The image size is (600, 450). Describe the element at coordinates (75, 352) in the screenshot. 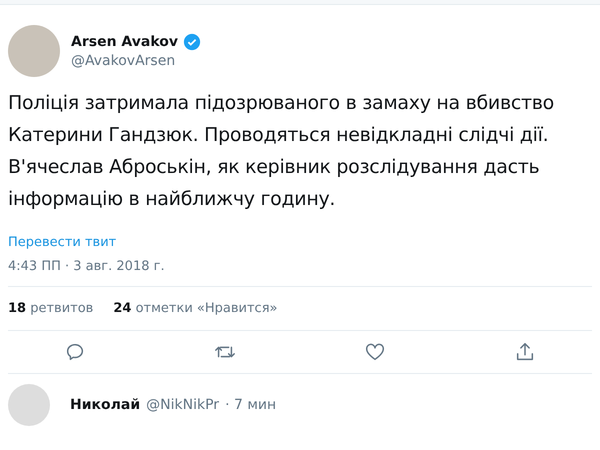

I see `reply-icon` at that location.